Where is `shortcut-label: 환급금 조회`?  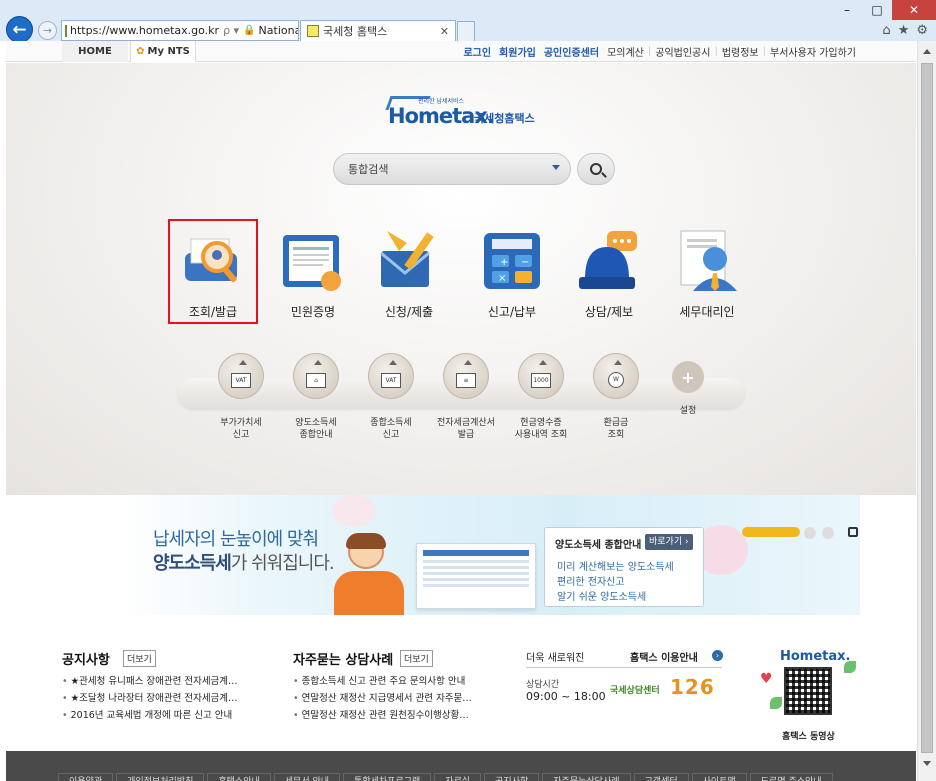
shortcut-label: 환급금 조회 is located at coordinates (616, 429).